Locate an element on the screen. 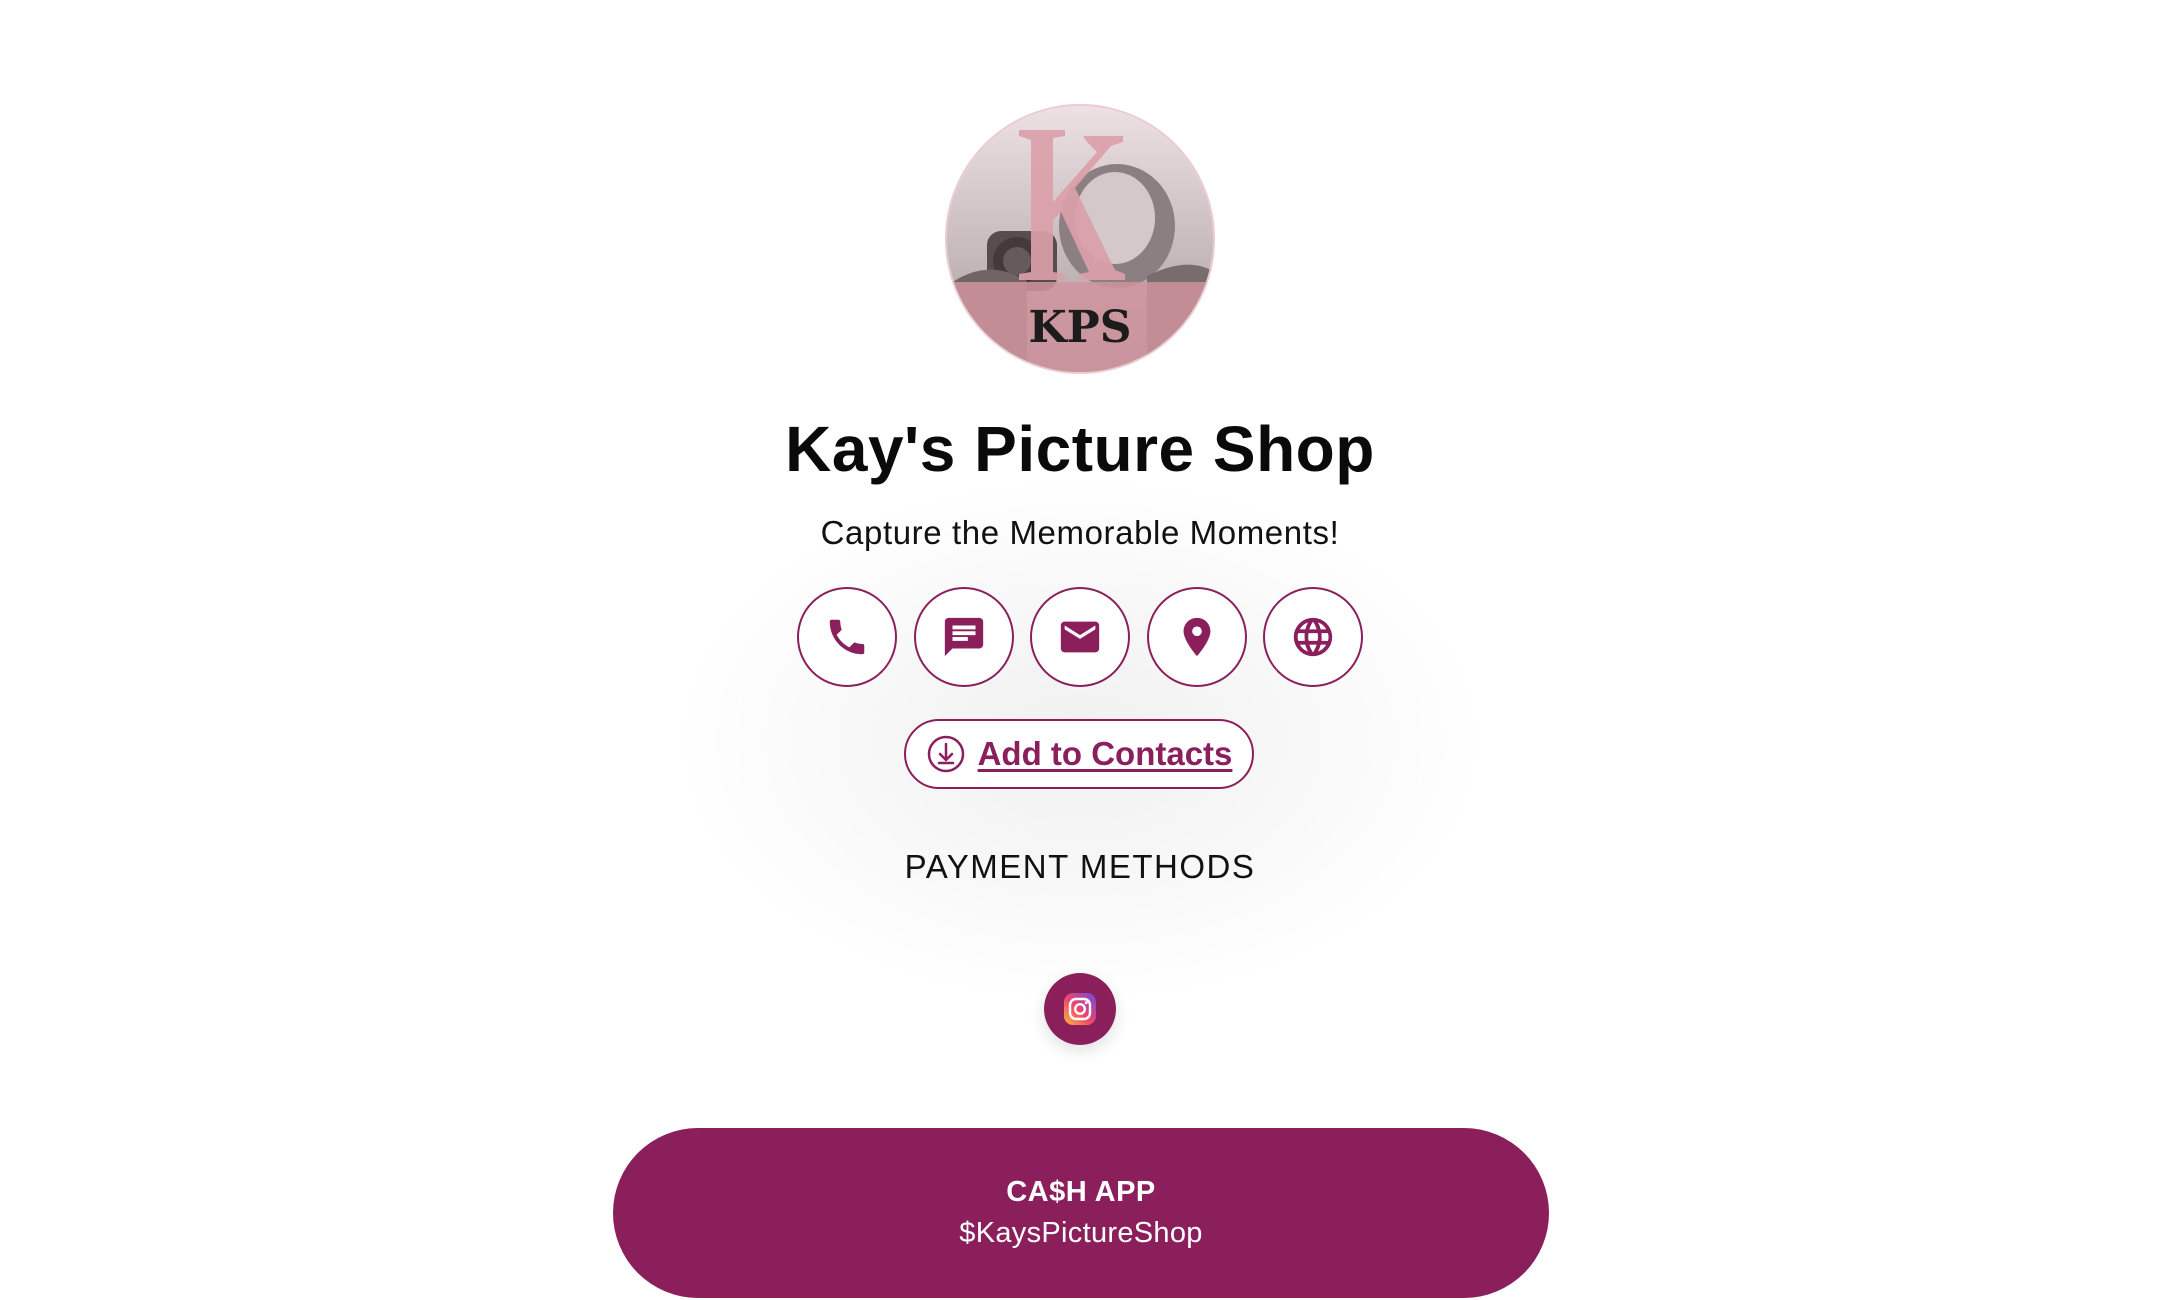  instagram-button is located at coordinates (1080, 1009).